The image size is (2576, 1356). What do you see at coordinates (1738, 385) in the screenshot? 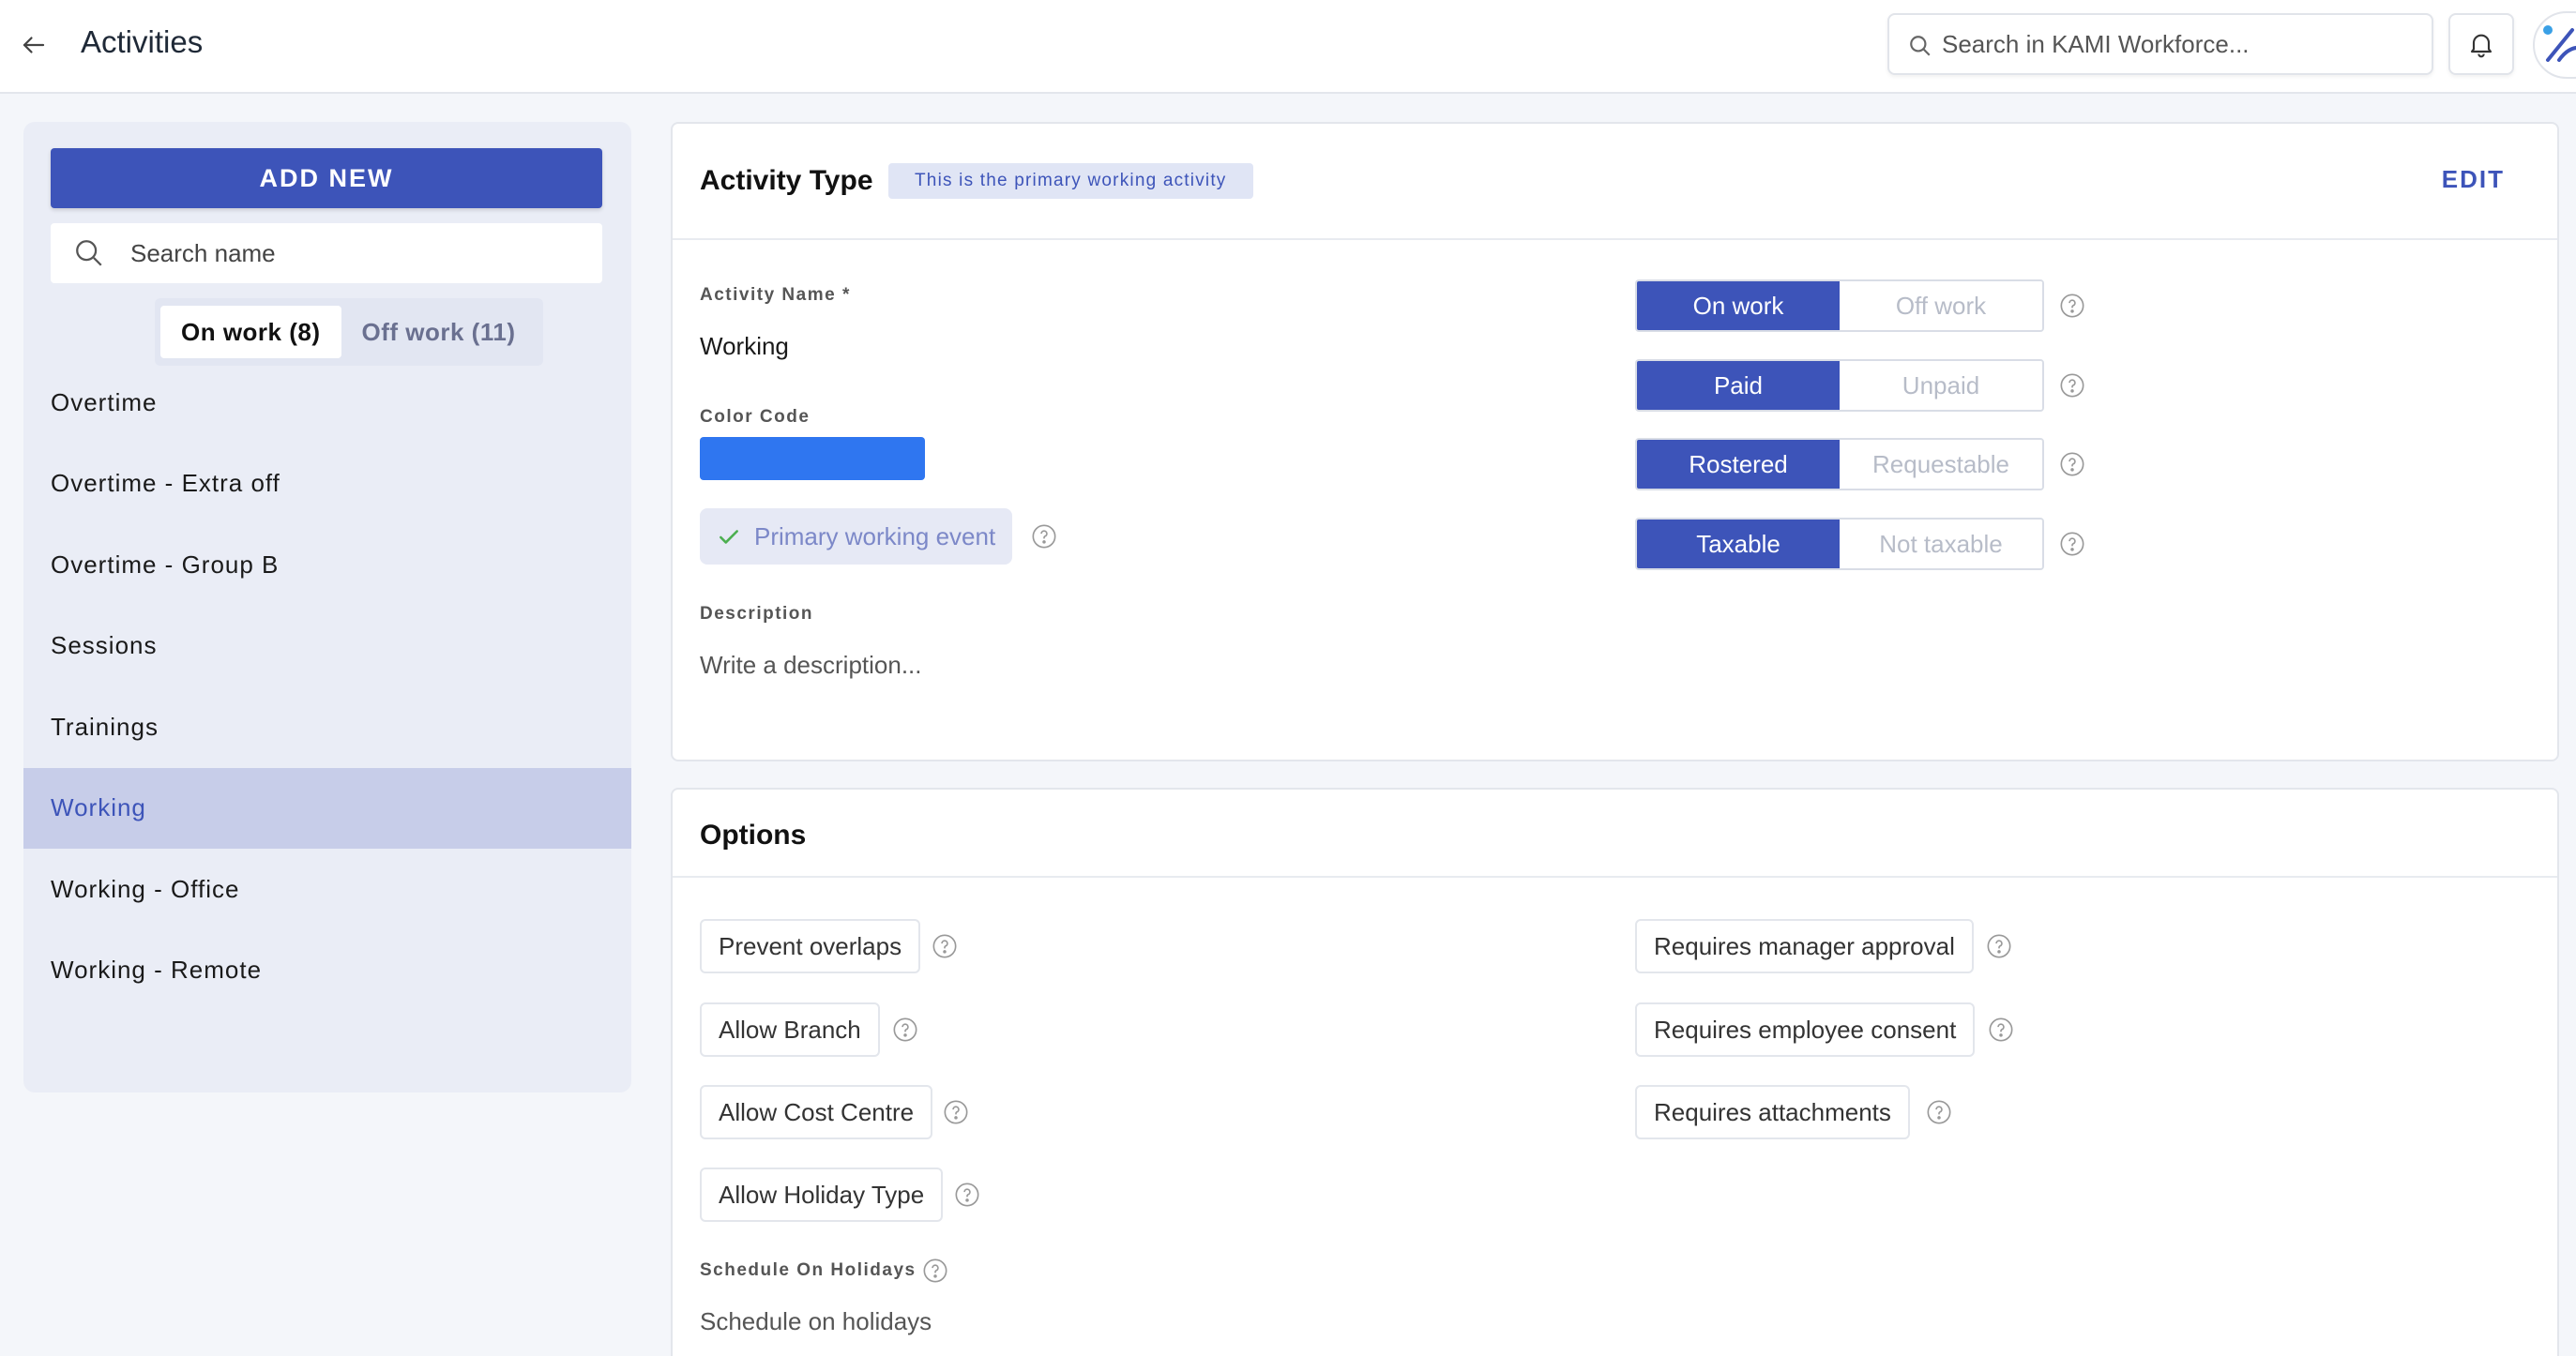
I see `toggle-paid: Paid` at bounding box center [1738, 385].